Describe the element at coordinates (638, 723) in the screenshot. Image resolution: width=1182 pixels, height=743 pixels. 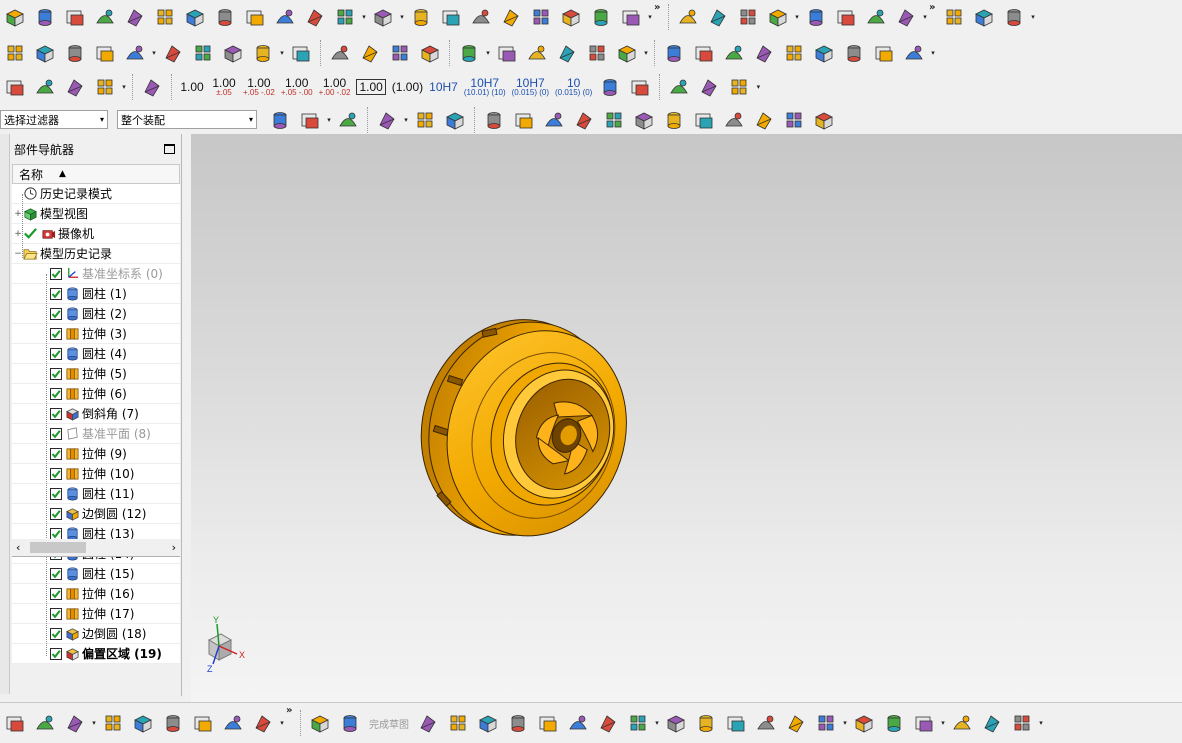
I see `polygon-icon` at that location.